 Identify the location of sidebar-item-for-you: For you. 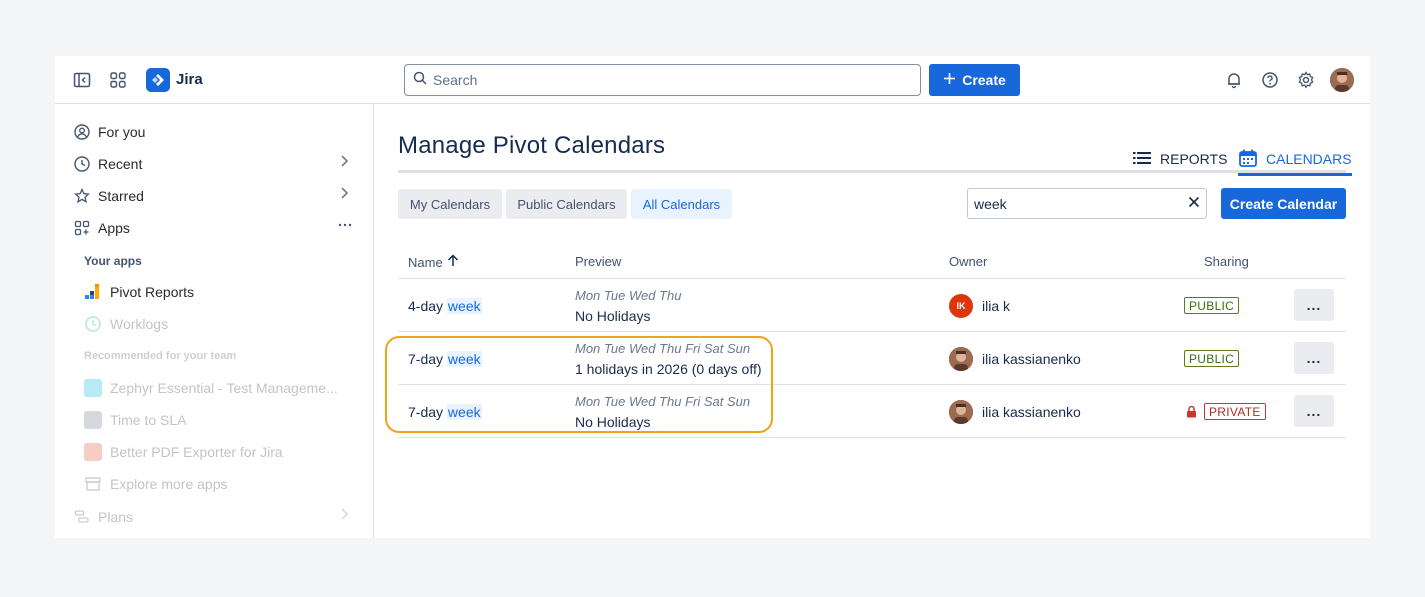
(109, 132).